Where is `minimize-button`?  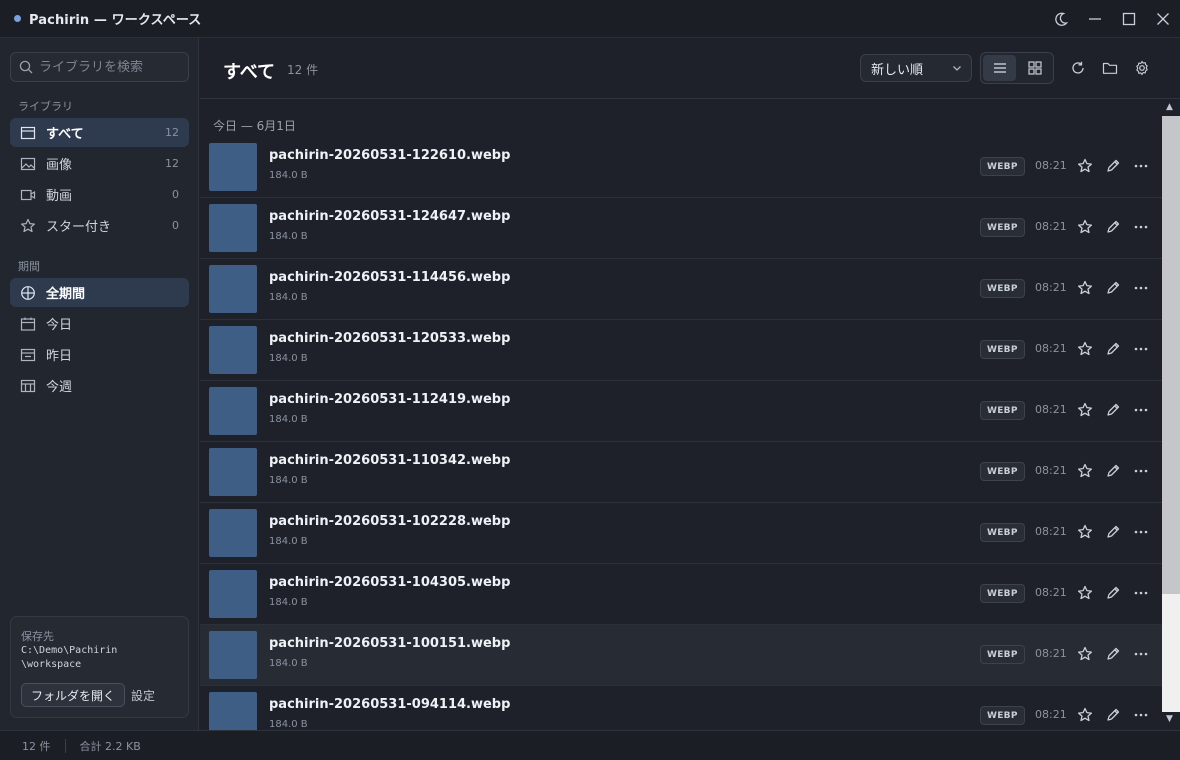
minimize-button is located at coordinates (1095, 19).